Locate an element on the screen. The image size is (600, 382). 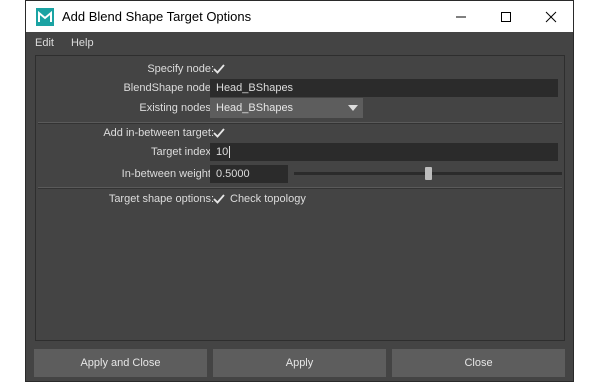
specify-node-label: Specify node: is located at coordinates (180, 69).